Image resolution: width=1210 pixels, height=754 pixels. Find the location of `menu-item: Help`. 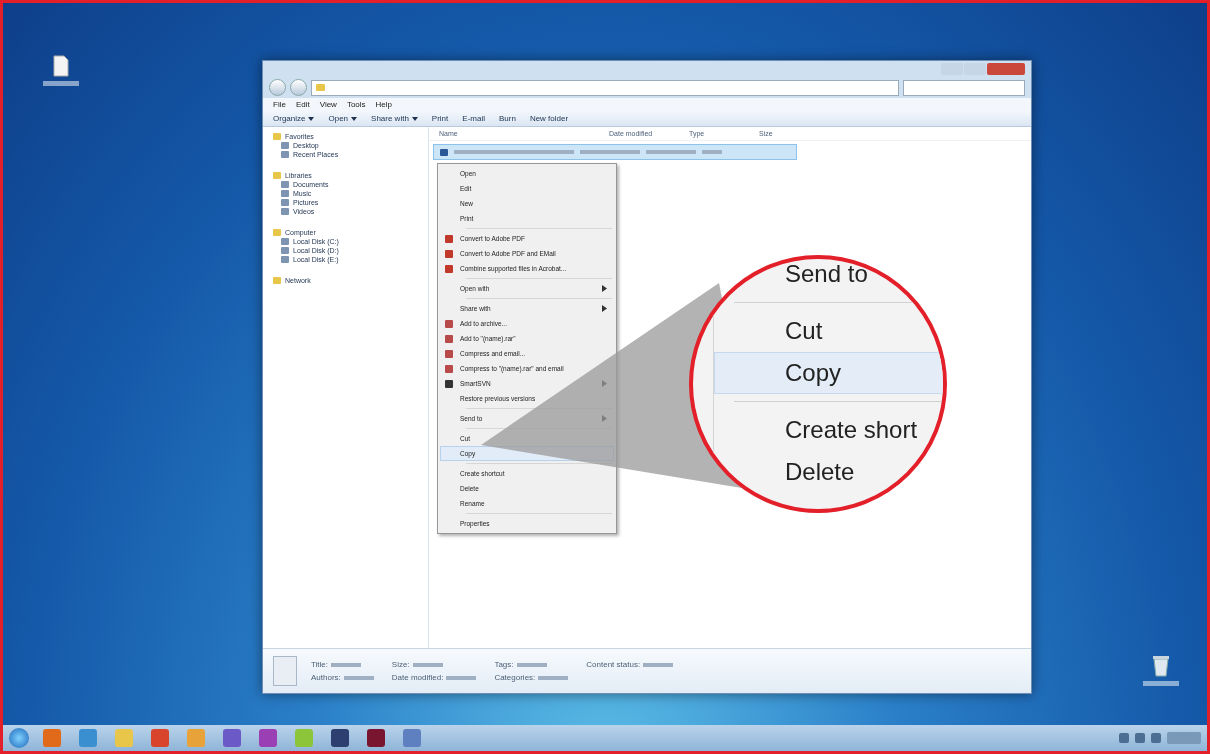

menu-item: Help is located at coordinates (384, 104).